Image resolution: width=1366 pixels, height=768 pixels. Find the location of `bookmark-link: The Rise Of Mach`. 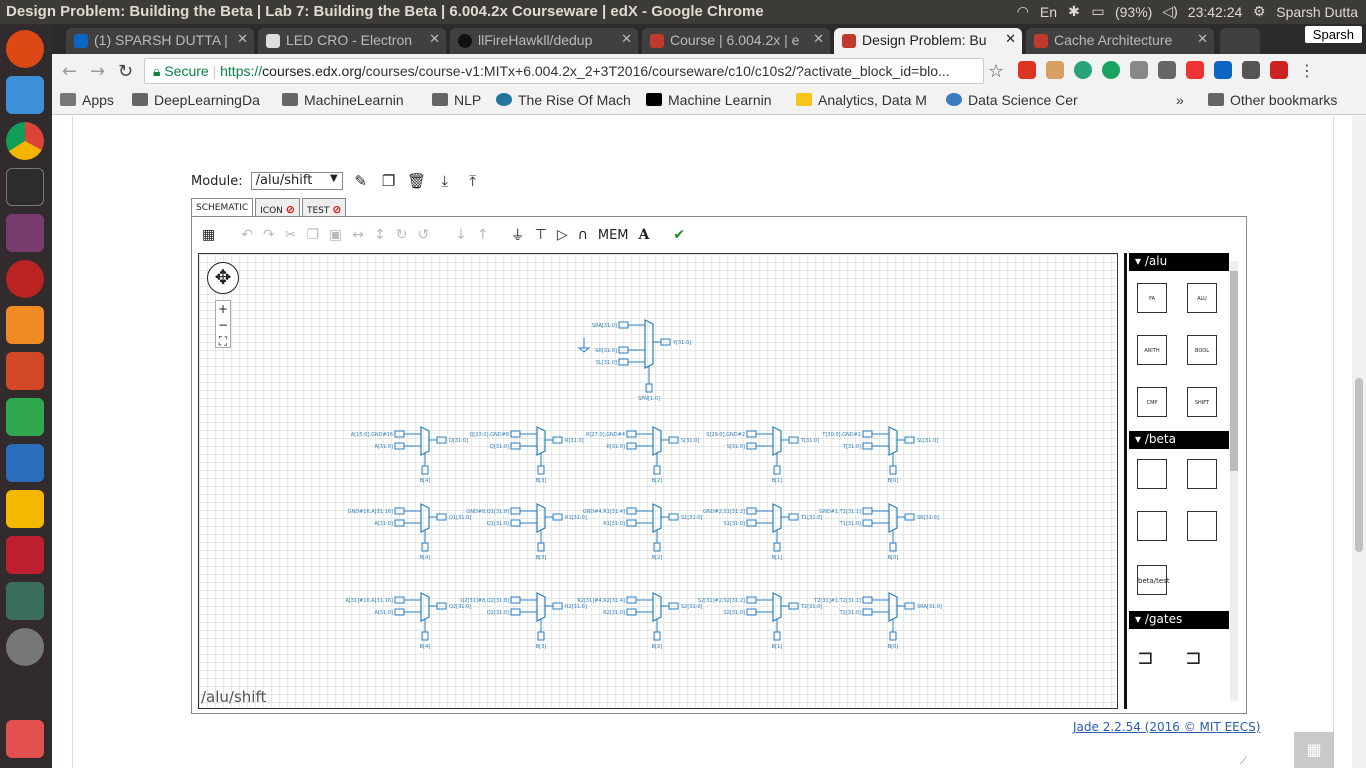

bookmark-link: The Rise Of Mach is located at coordinates (565, 100).